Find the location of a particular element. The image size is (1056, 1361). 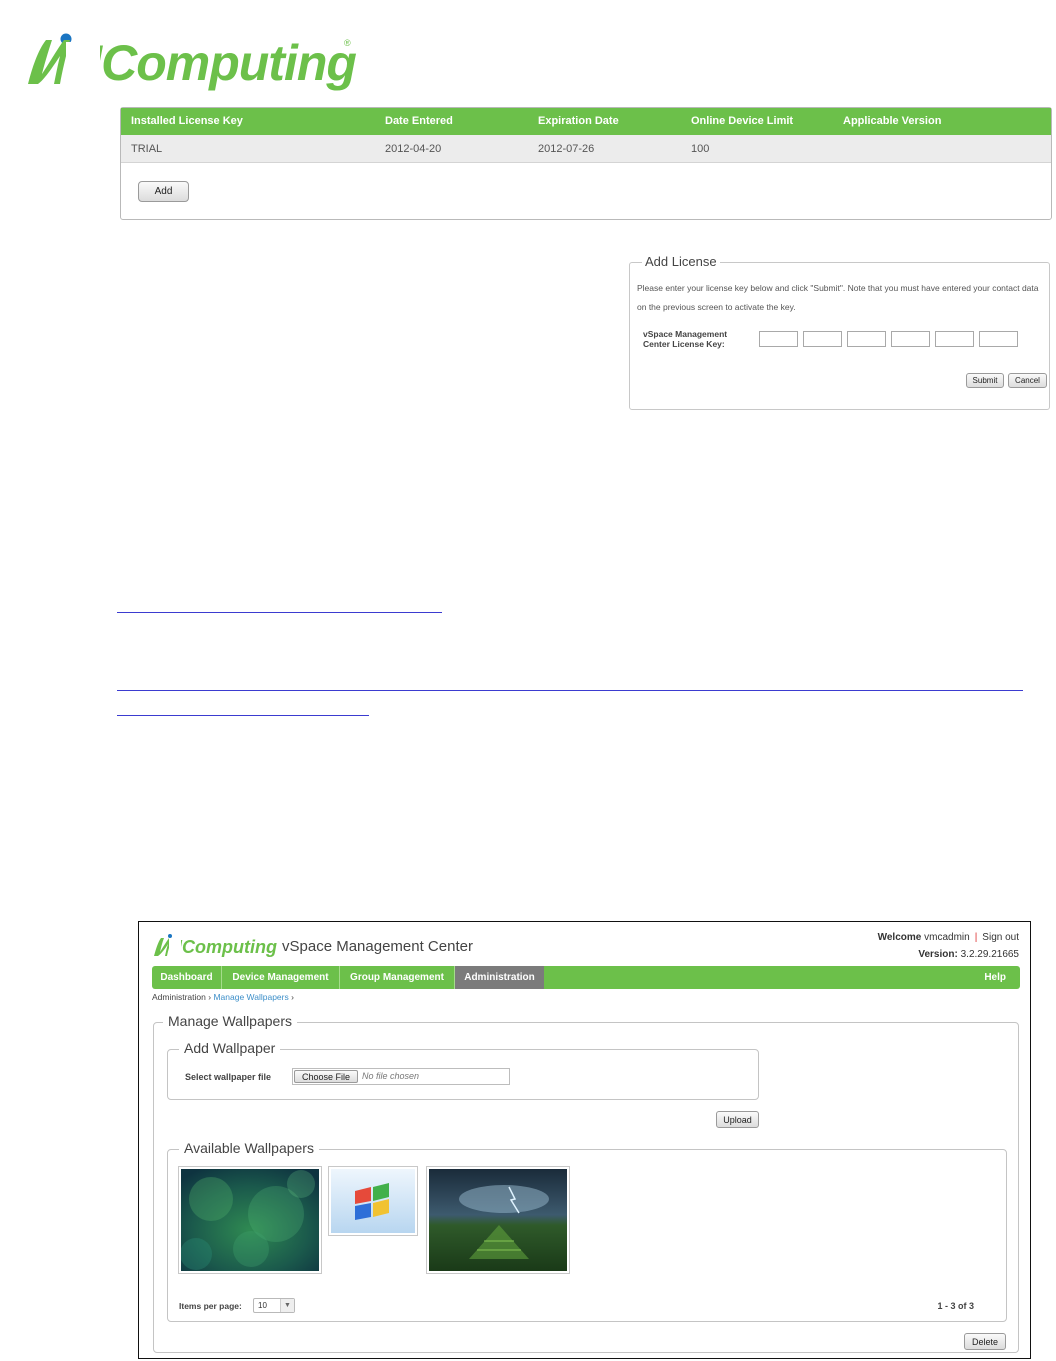

header-date-entered: Date Entered is located at coordinates (419, 121).